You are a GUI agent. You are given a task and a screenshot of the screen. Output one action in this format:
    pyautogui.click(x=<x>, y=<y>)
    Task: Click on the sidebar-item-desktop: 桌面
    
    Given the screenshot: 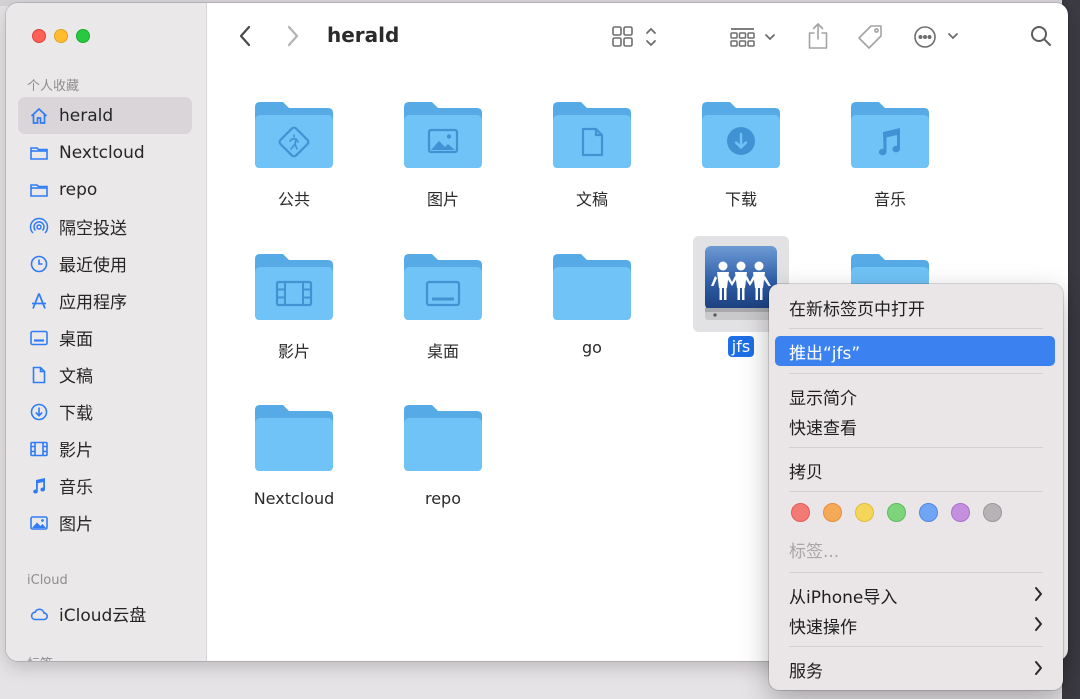 What is the action you would take?
    pyautogui.click(x=105, y=337)
    